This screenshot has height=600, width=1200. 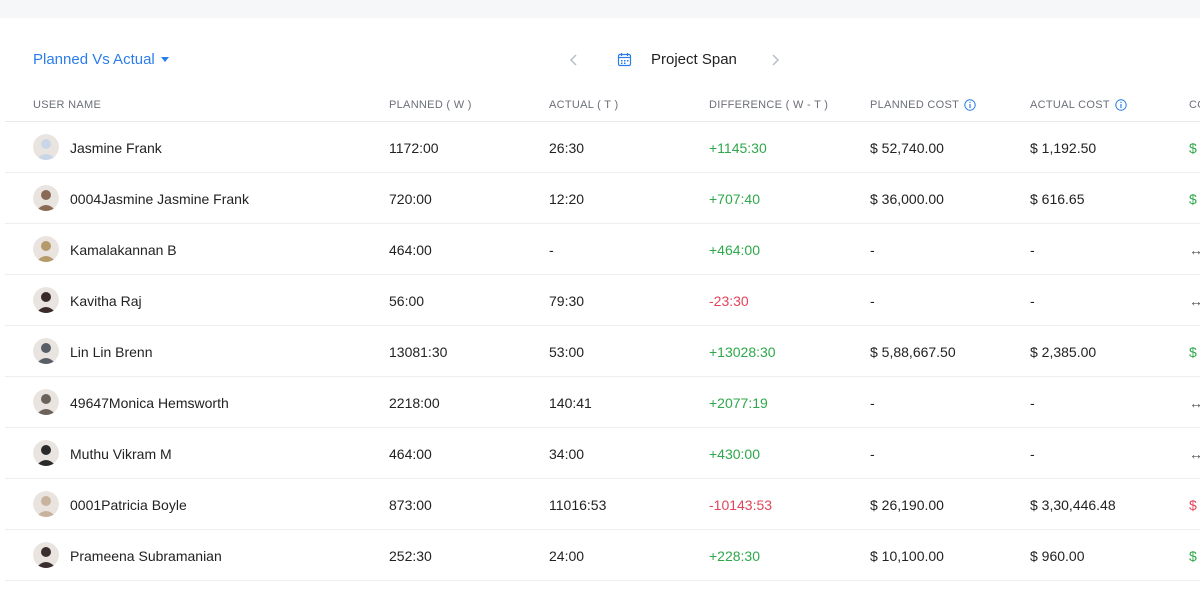 I want to click on user-name: Prameena Subramanian, so click(x=146, y=556).